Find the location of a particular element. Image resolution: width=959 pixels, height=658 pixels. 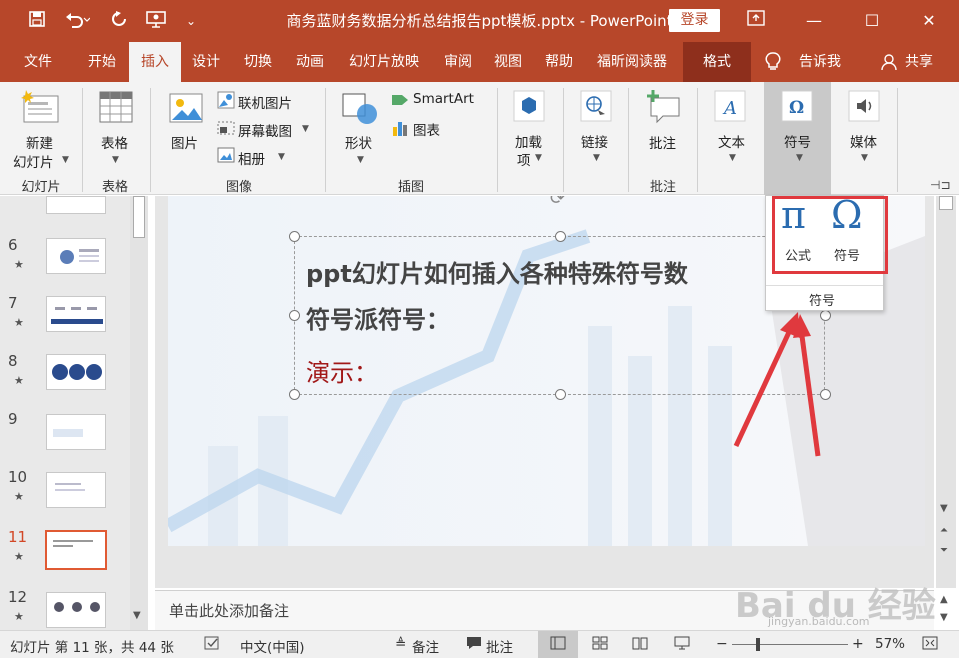

notes-toggle: 备注 is located at coordinates (425, 646).